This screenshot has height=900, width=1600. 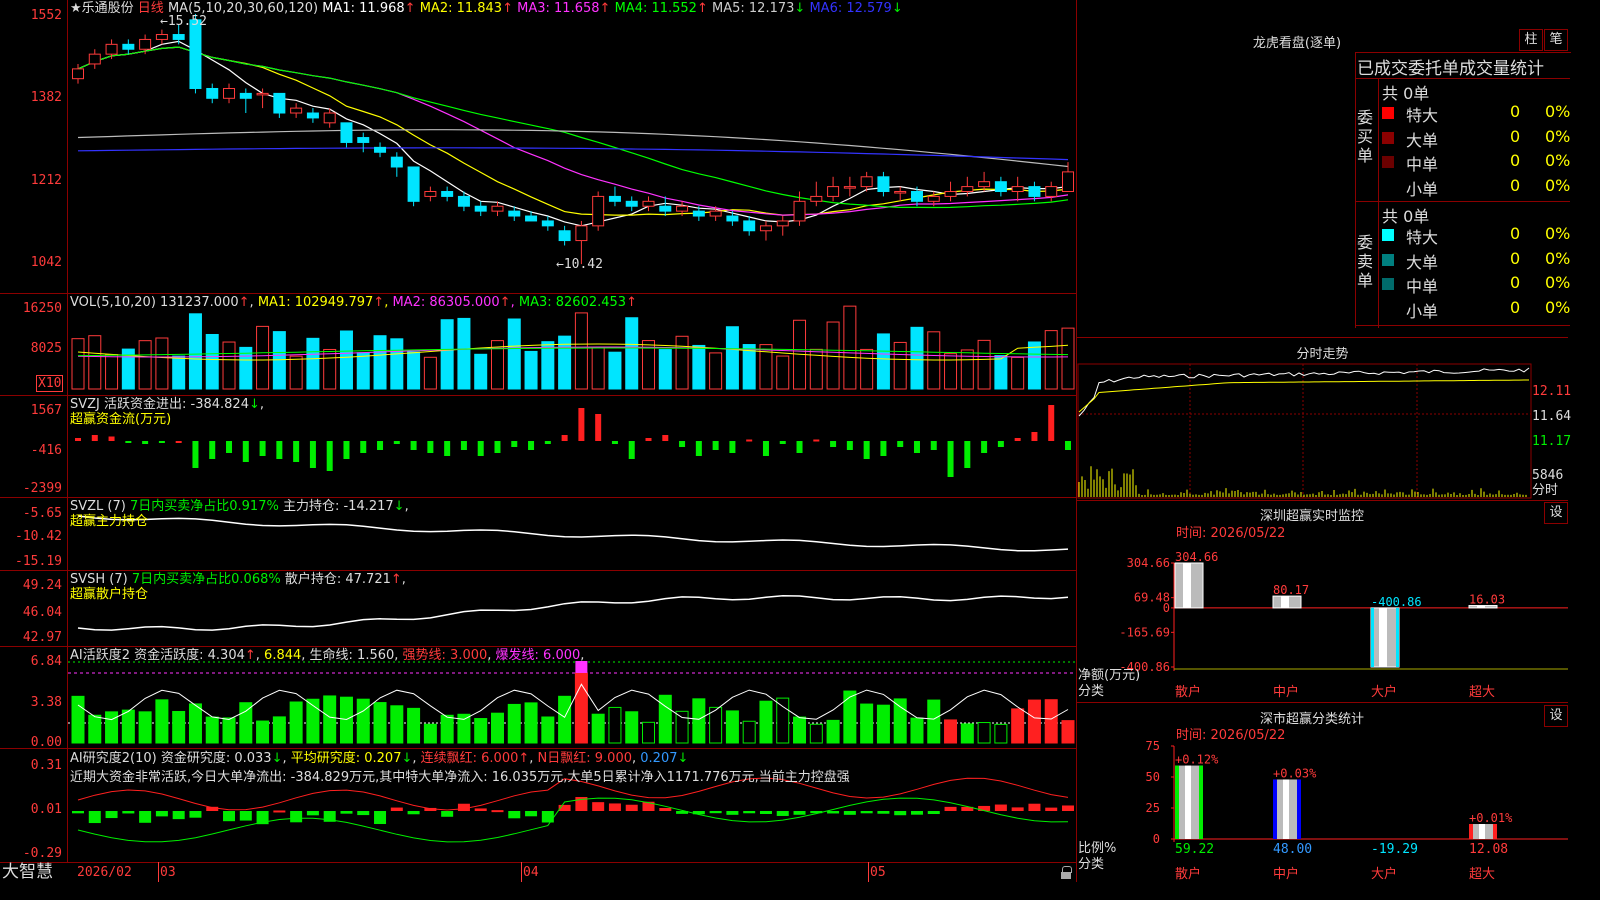 What do you see at coordinates (46, 180) in the screenshot?
I see `price-ytick-3: 1212` at bounding box center [46, 180].